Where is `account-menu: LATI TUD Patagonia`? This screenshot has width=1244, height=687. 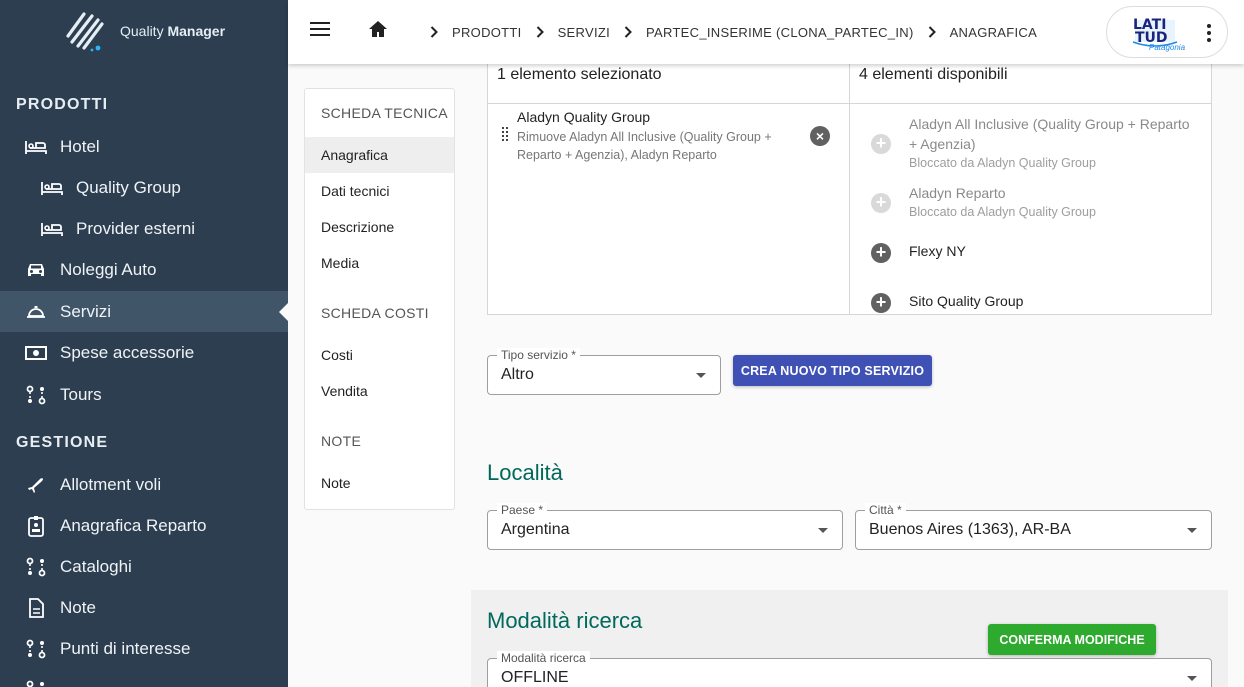 account-menu: LATI TUD Patagonia is located at coordinates (1167, 32).